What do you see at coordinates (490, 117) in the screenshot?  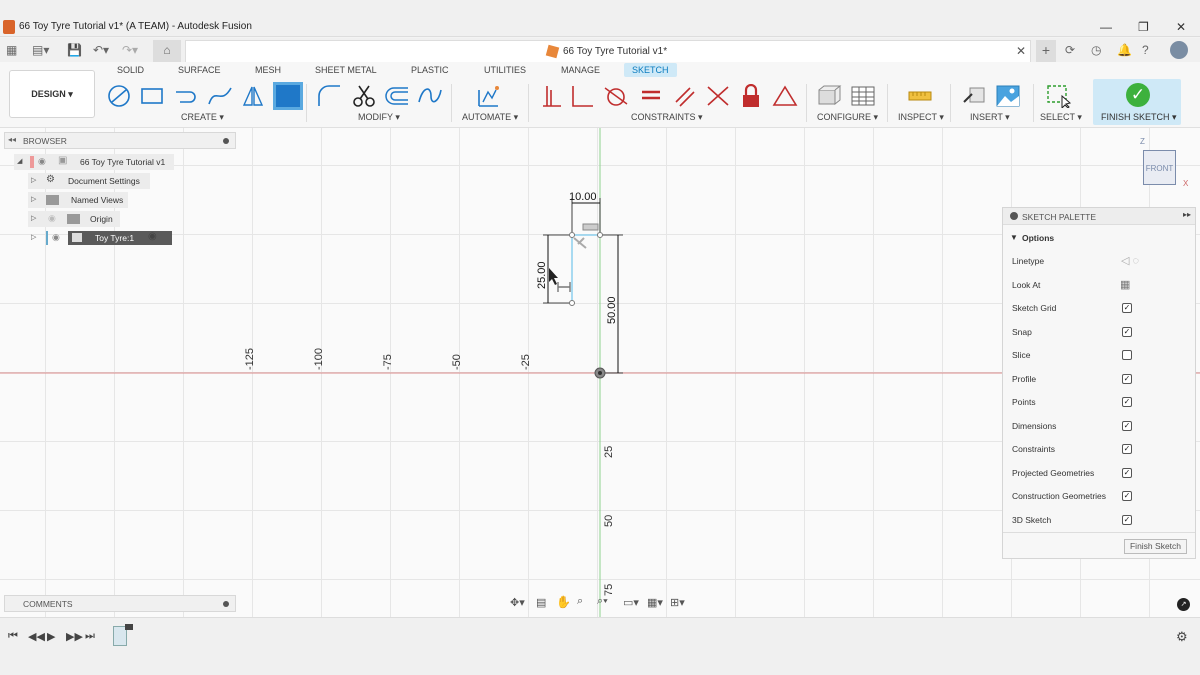 I see `automate-menu: AUTOMATE ▾` at bounding box center [490, 117].